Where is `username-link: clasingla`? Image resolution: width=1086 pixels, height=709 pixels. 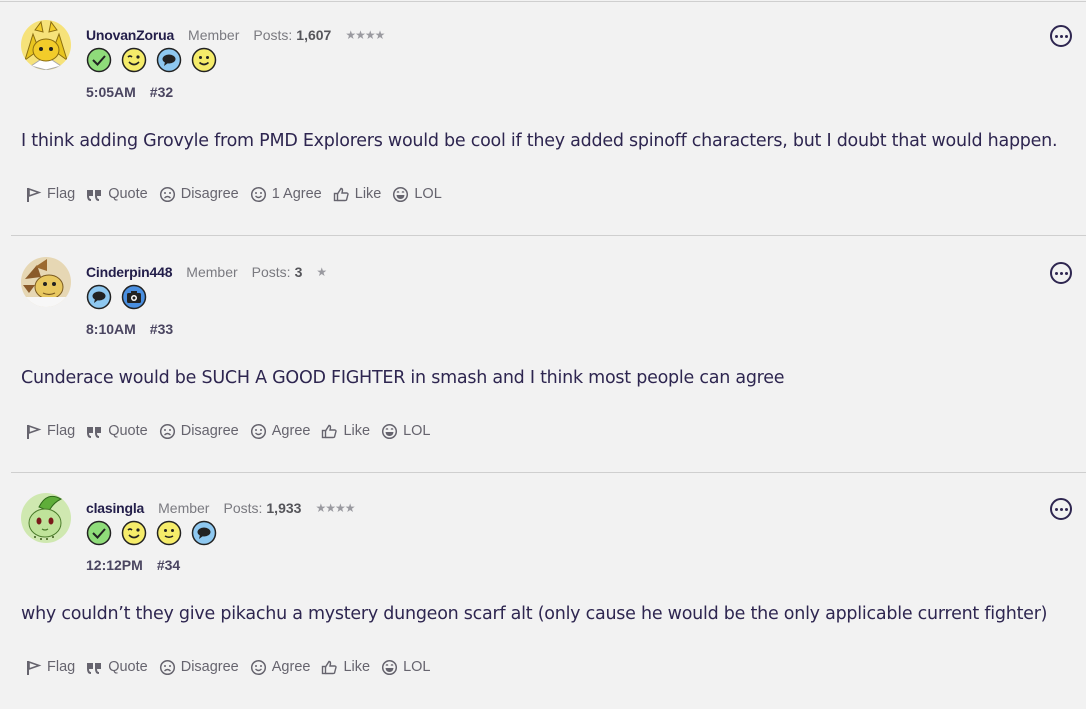 username-link: clasingla is located at coordinates (115, 508).